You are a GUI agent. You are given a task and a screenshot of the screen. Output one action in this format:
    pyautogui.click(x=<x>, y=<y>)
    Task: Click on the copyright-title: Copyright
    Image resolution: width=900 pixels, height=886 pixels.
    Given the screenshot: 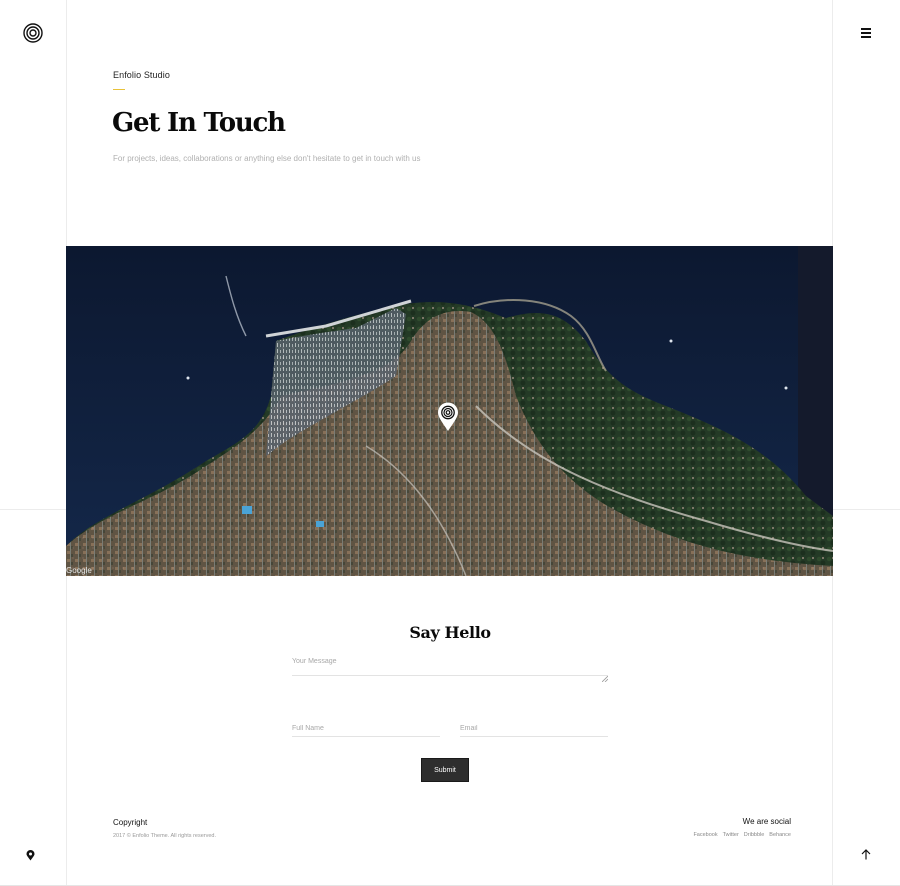 What is the action you would take?
    pyautogui.click(x=130, y=822)
    